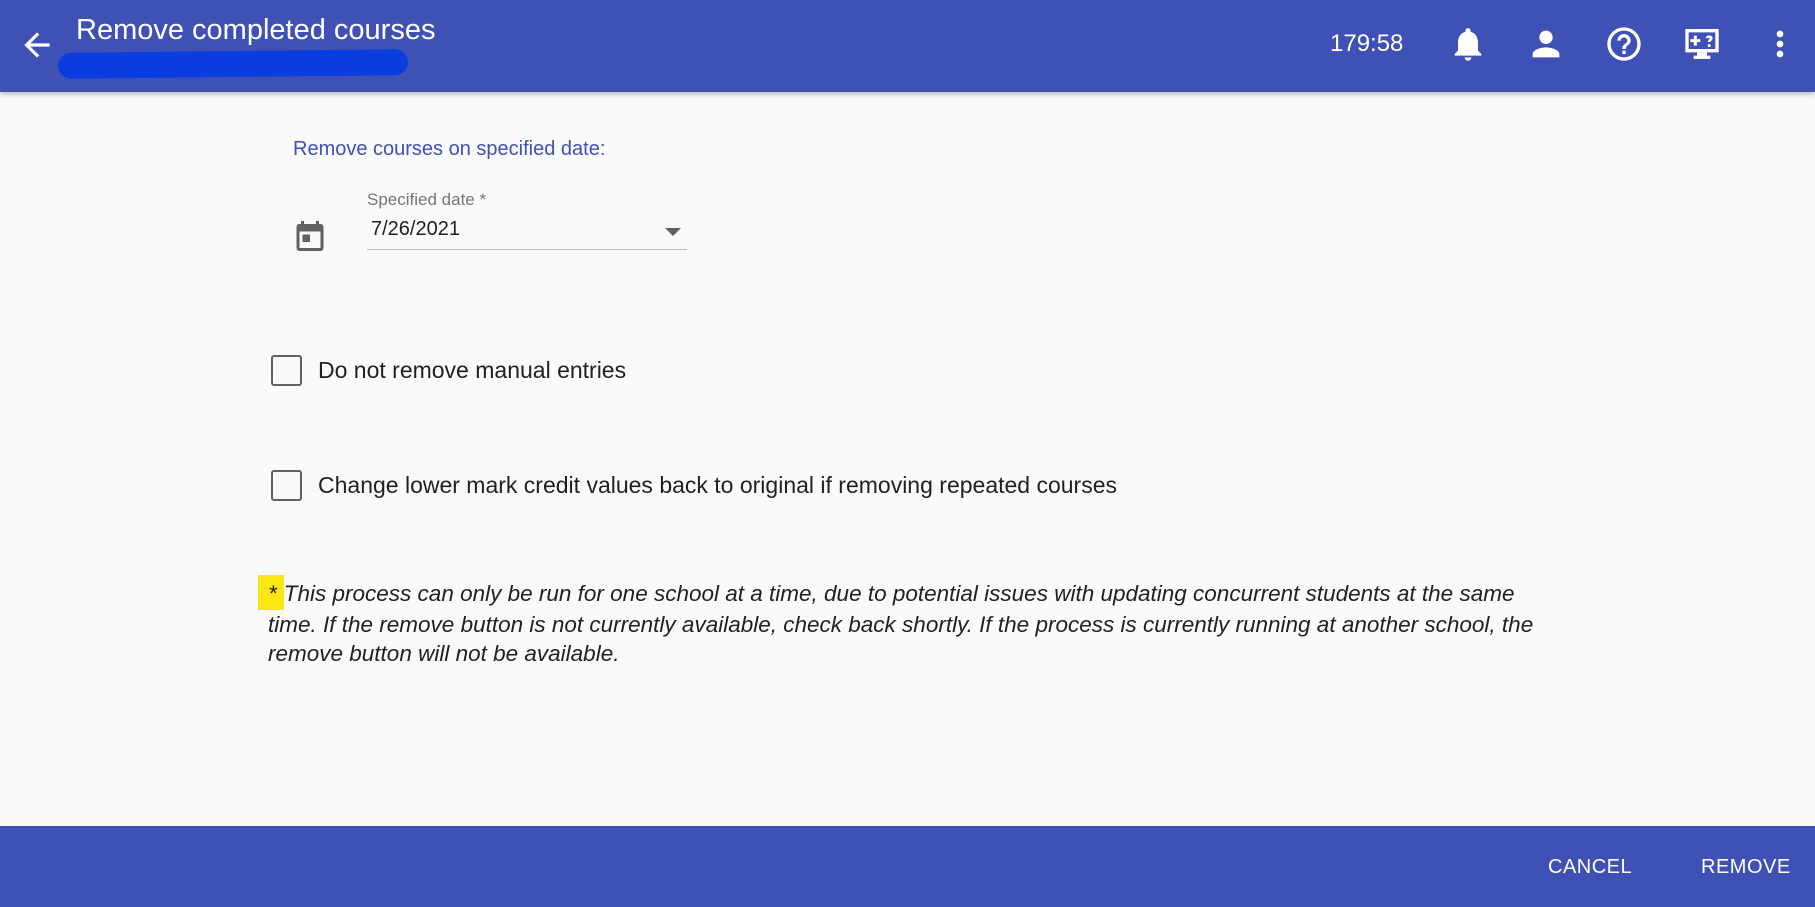  Describe the element at coordinates (427, 199) in the screenshot. I see `date-field-label: Specified date *` at that location.